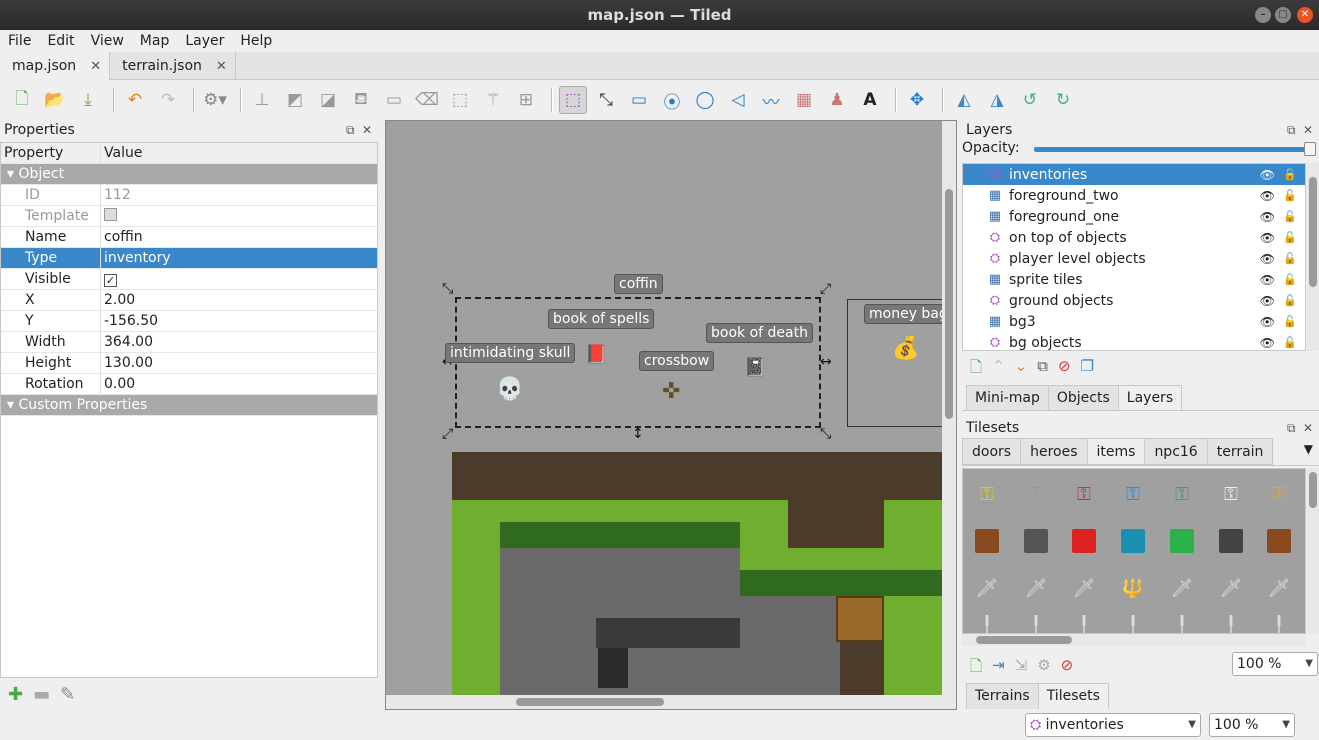 This screenshot has width=1319, height=740. I want to click on layer-row: ⛭ on top of objects 👁 🔓, so click(1134, 237).